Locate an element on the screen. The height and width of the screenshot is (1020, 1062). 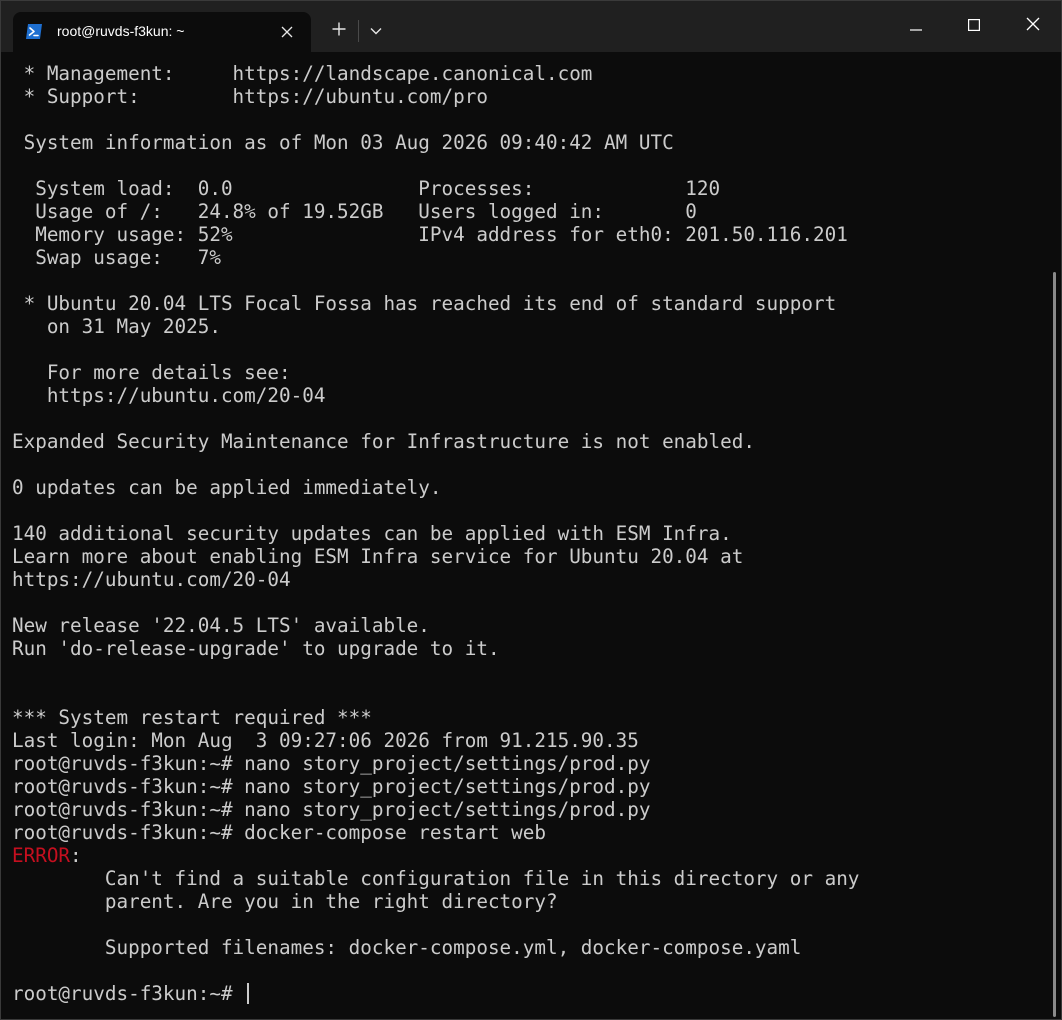
powershell-icon is located at coordinates (34, 31).